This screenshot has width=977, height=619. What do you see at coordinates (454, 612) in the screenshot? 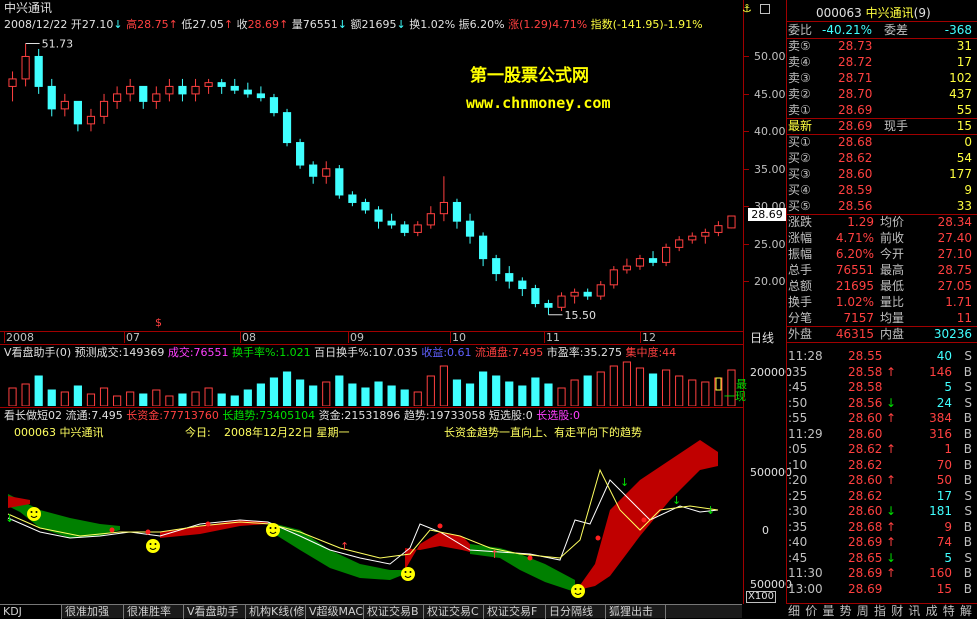
I see `tab-indicator: 权证交易C` at bounding box center [454, 612].